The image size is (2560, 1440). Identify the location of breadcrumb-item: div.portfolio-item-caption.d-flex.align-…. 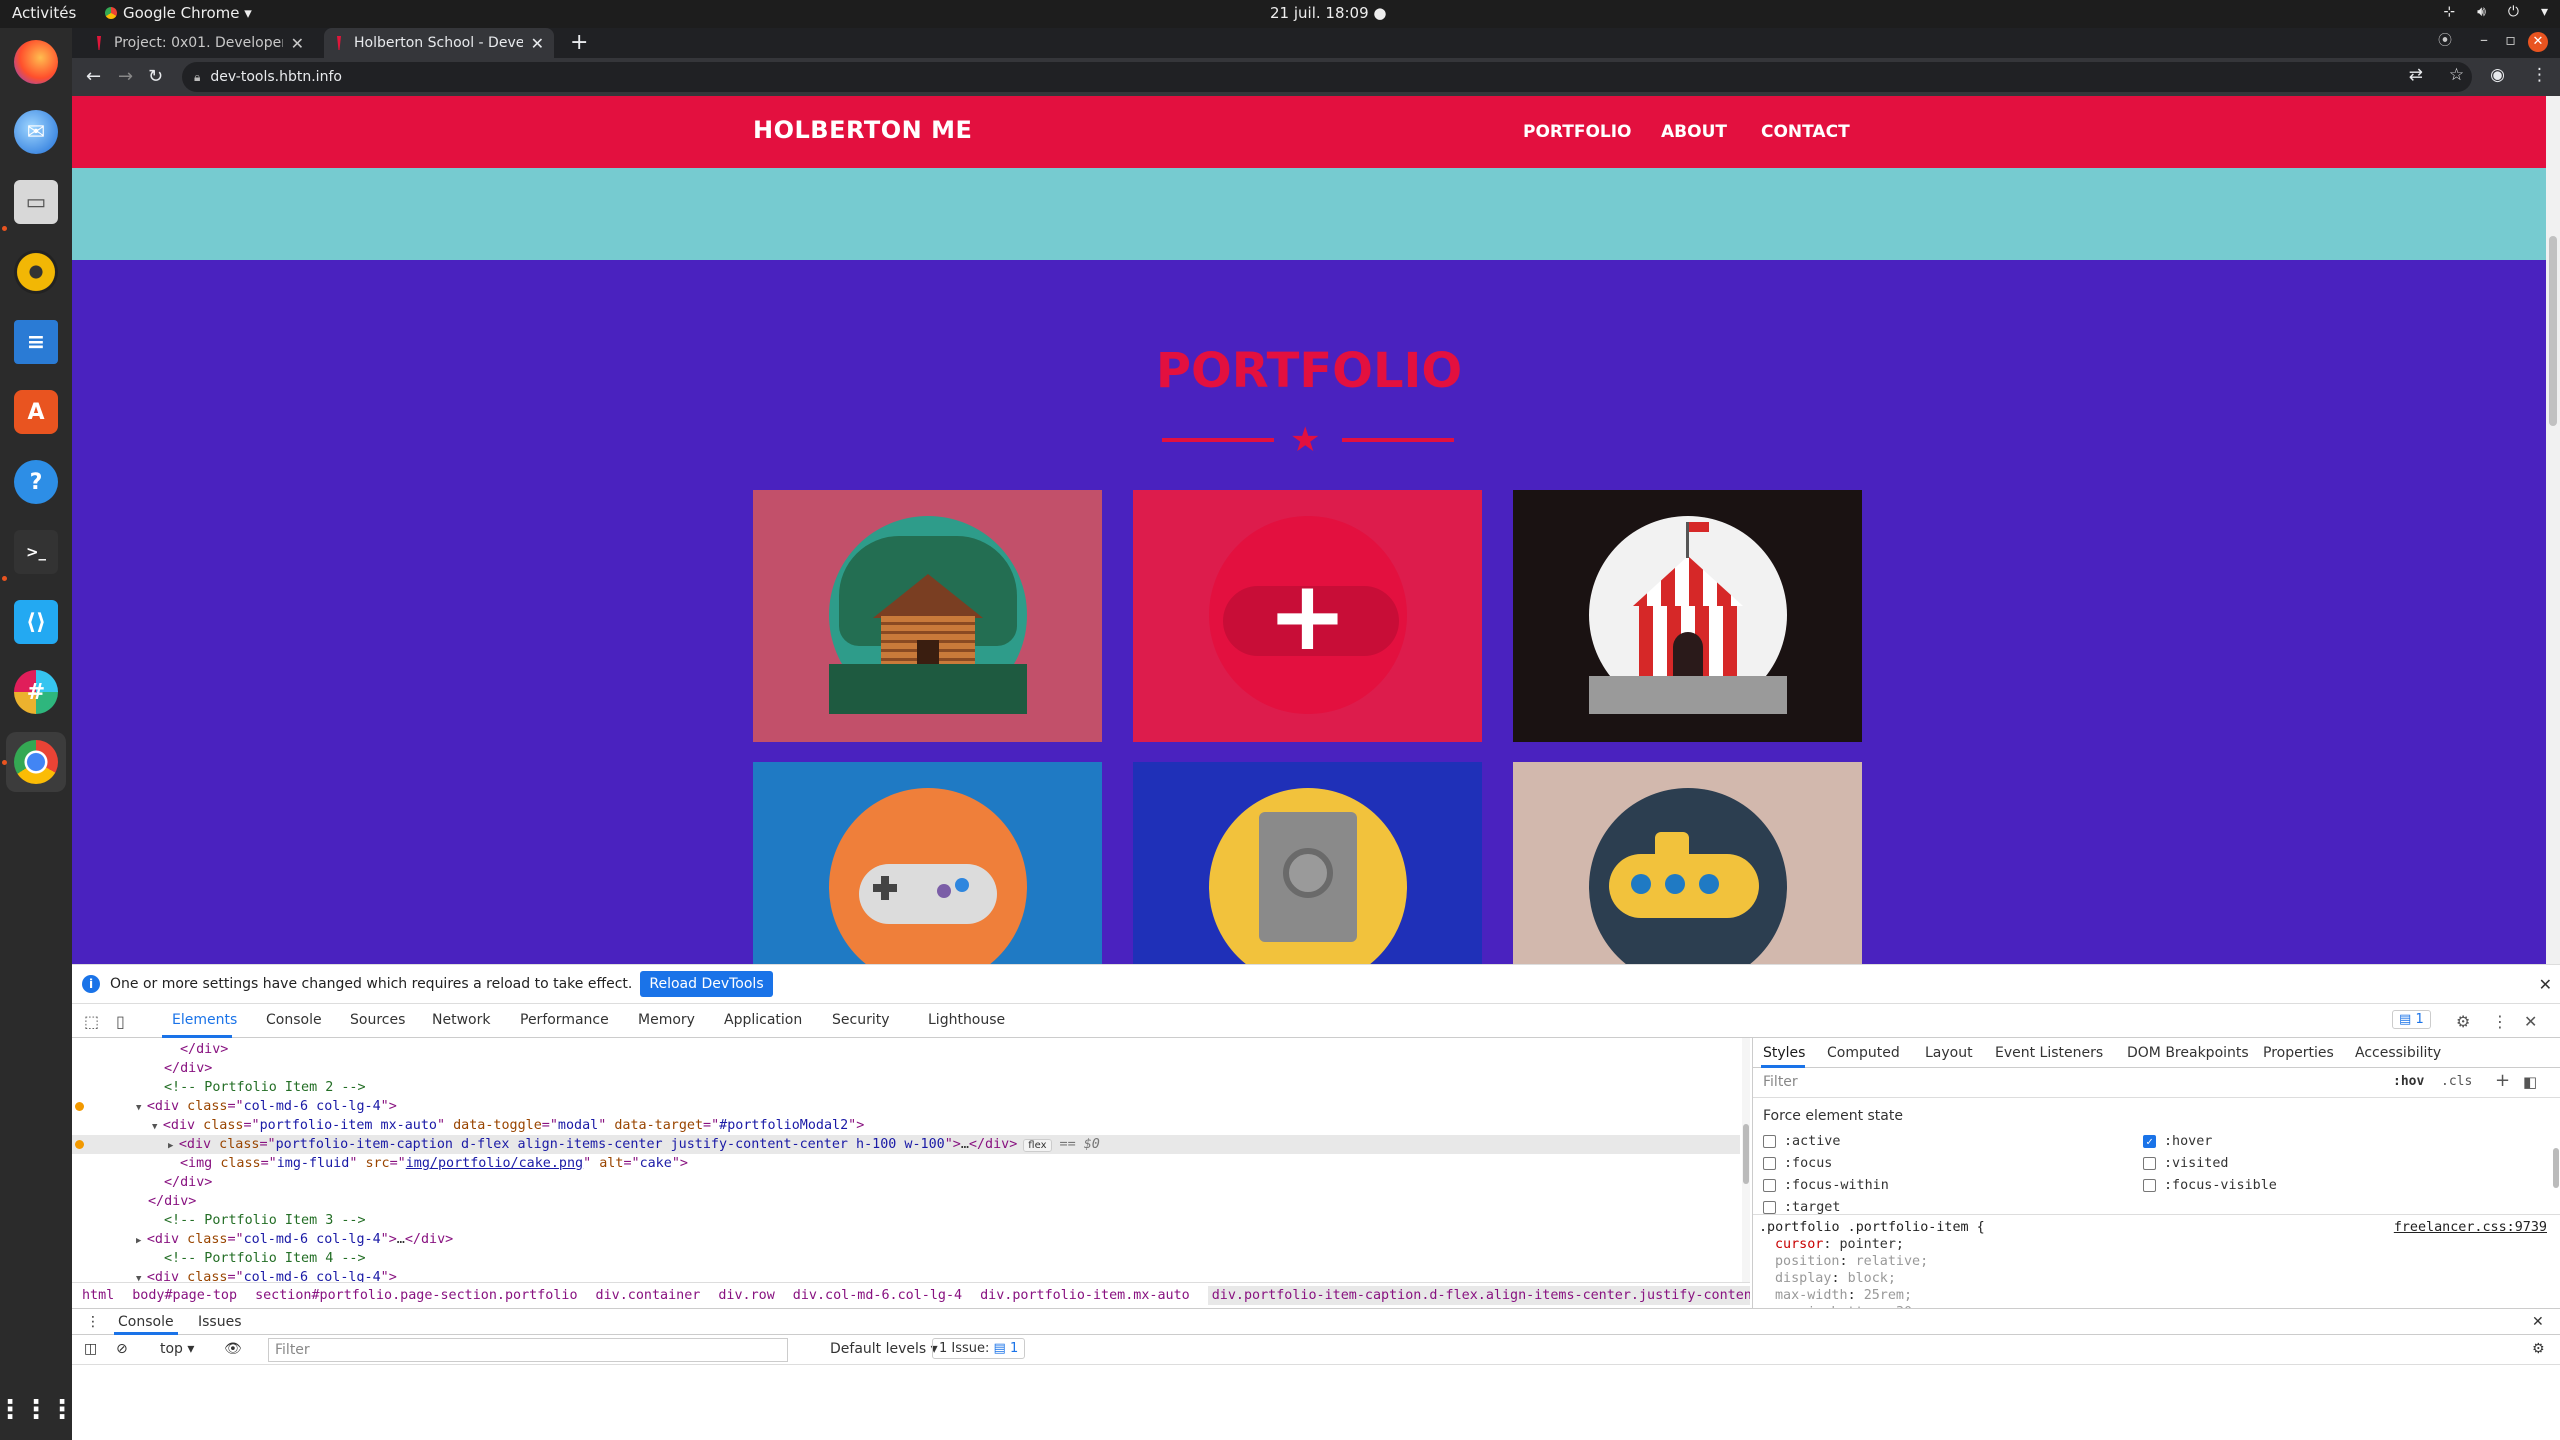
(1478, 1295).